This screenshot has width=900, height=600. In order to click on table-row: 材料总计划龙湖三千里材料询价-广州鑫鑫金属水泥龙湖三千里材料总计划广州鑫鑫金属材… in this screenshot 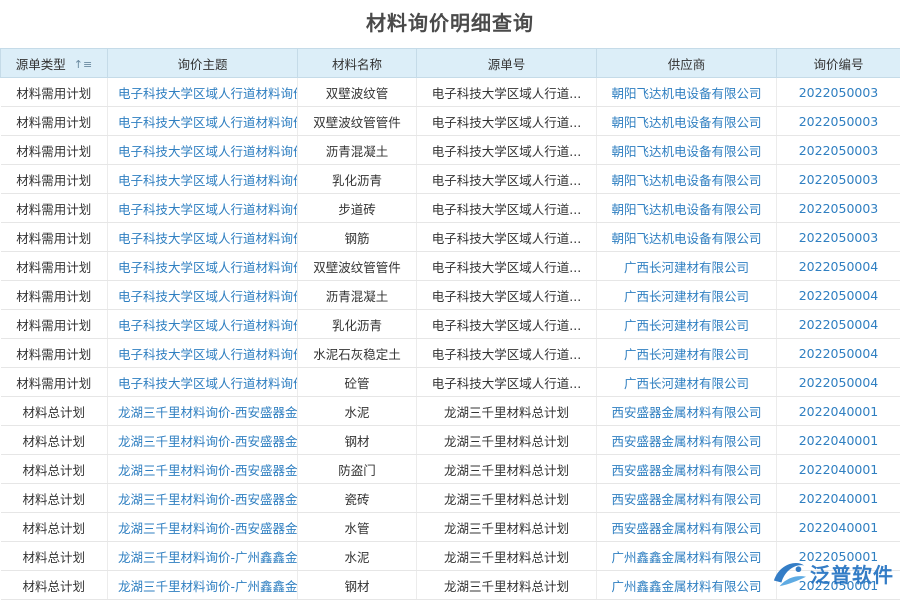, I will do `click(450, 556)`.